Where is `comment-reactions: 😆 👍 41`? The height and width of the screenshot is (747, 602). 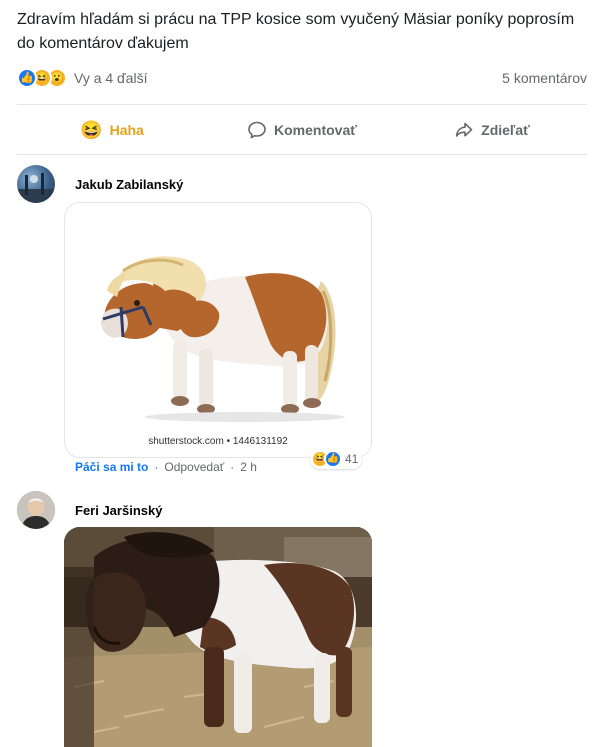
comment-reactions: 😆 👍 41 is located at coordinates (336, 459).